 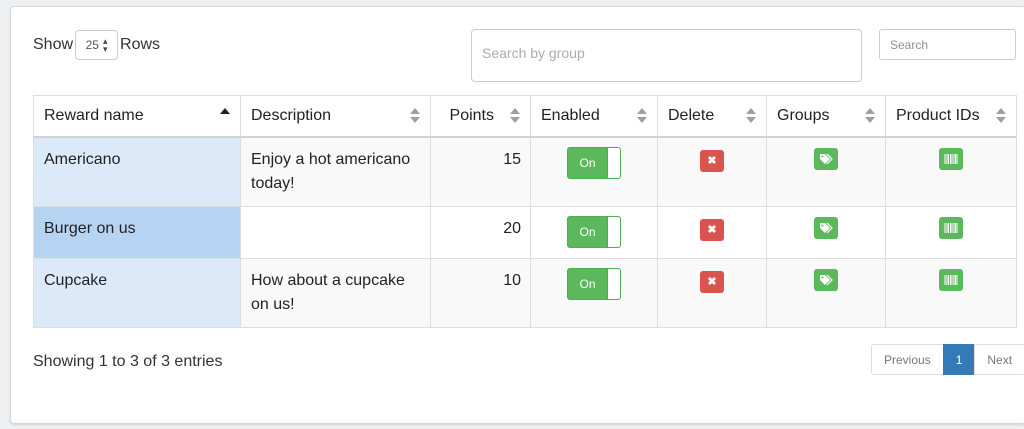 What do you see at coordinates (480, 232) in the screenshot?
I see `points-cell: 20` at bounding box center [480, 232].